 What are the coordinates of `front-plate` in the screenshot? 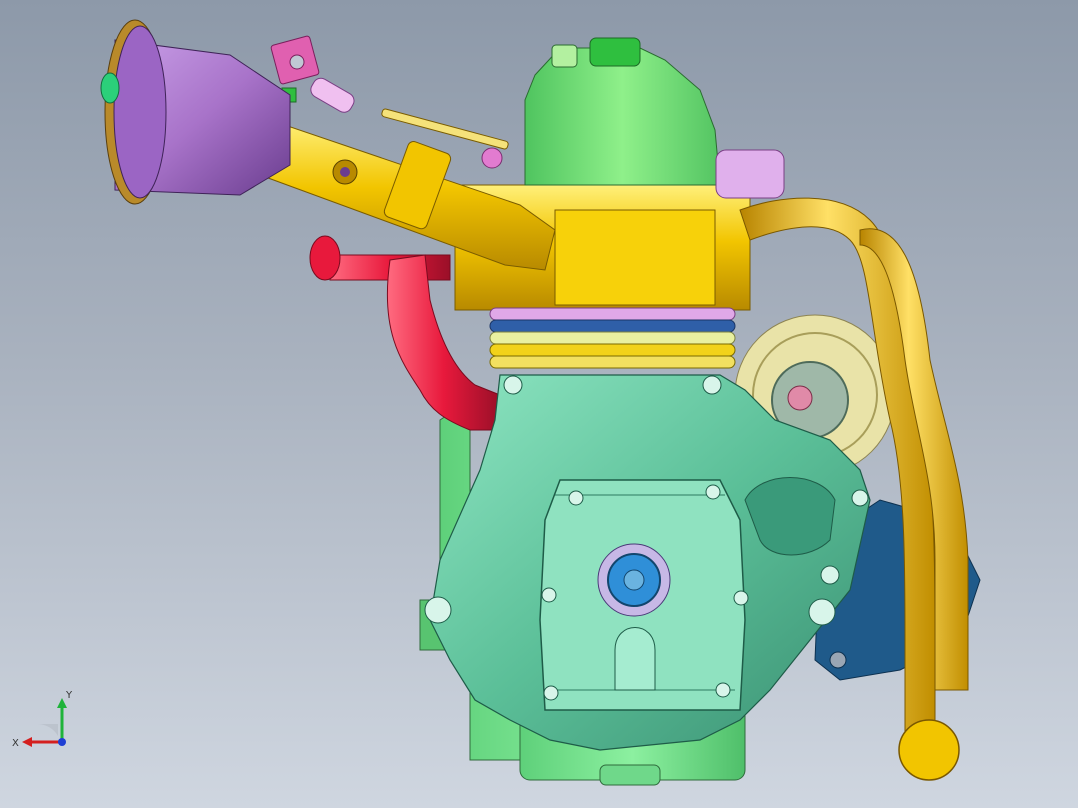 It's located at (644, 595).